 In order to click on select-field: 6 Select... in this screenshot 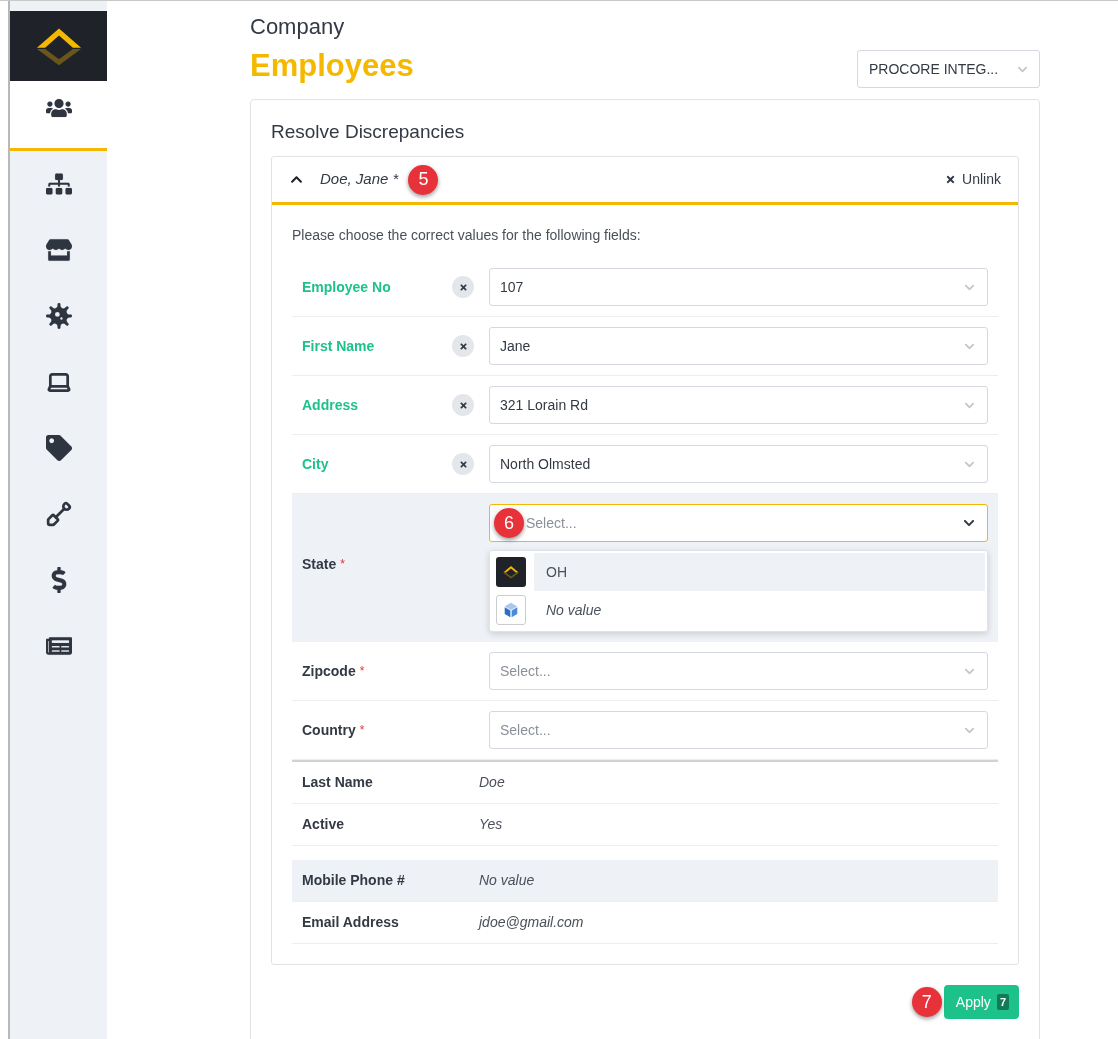, I will do `click(738, 523)`.